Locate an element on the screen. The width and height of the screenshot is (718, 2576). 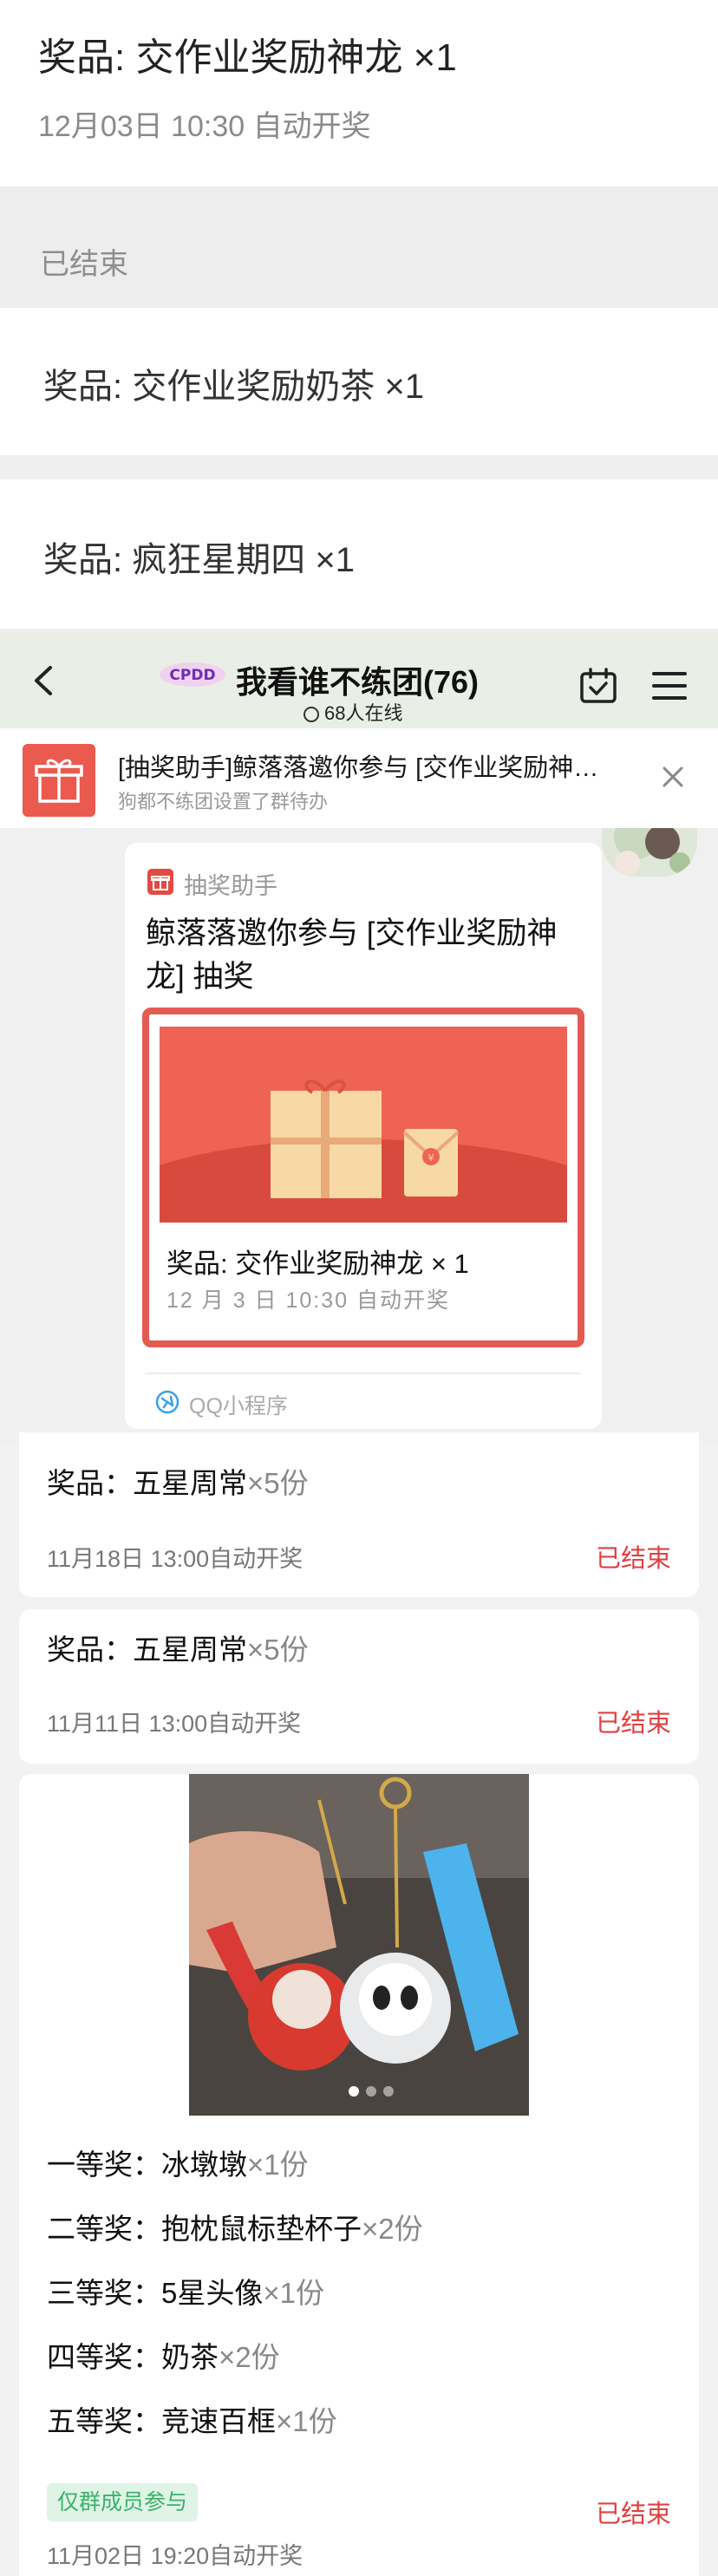
prize-tier: 五等奖：竞速百框×1份 is located at coordinates (192, 2419).